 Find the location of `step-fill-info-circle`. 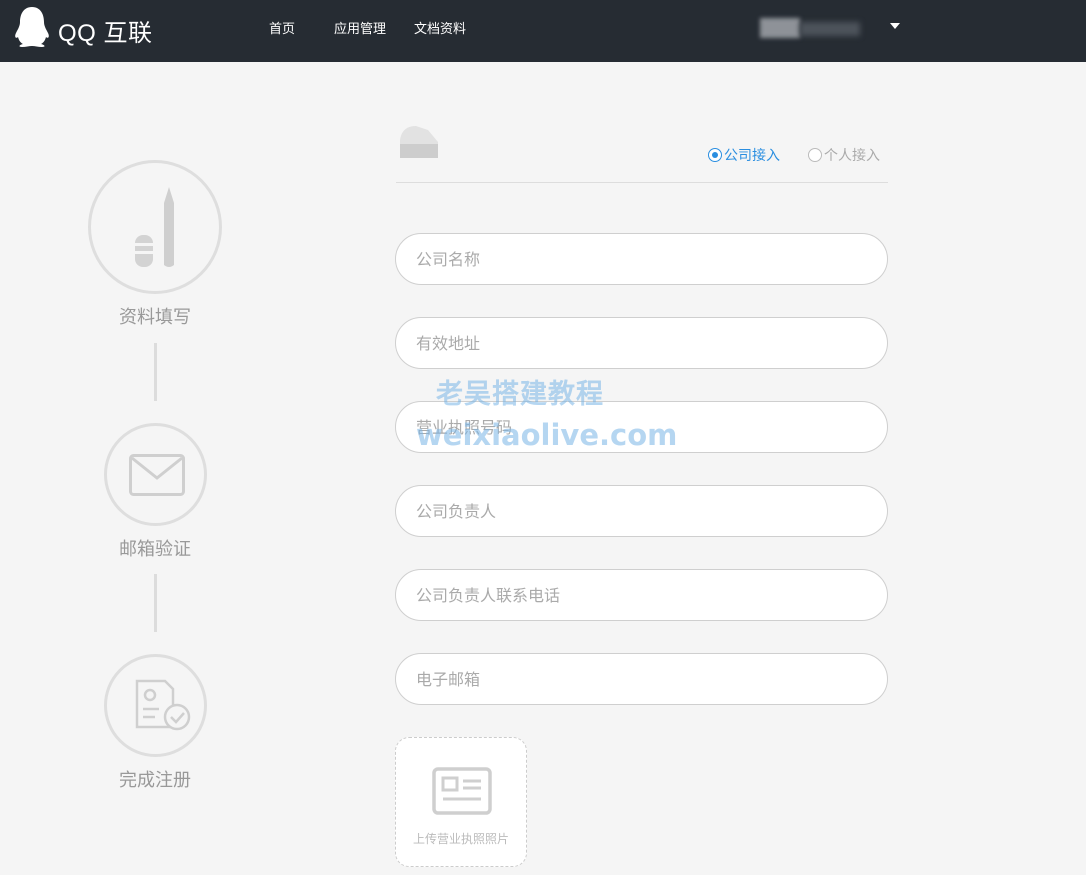

step-fill-info-circle is located at coordinates (155, 227).